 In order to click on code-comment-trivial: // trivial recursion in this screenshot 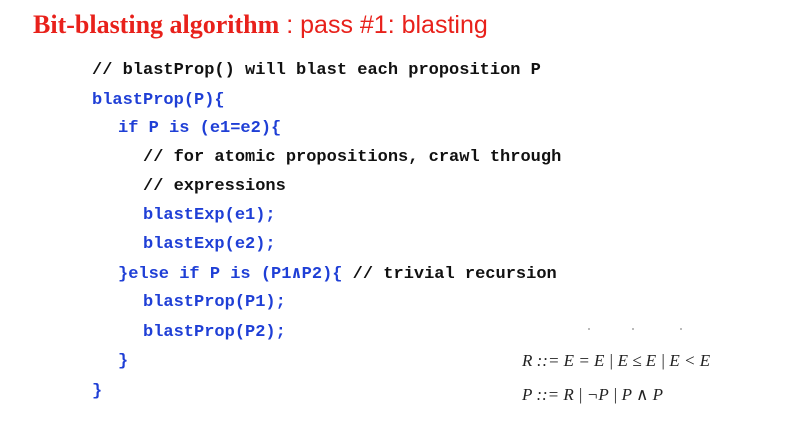, I will do `click(449, 274)`.